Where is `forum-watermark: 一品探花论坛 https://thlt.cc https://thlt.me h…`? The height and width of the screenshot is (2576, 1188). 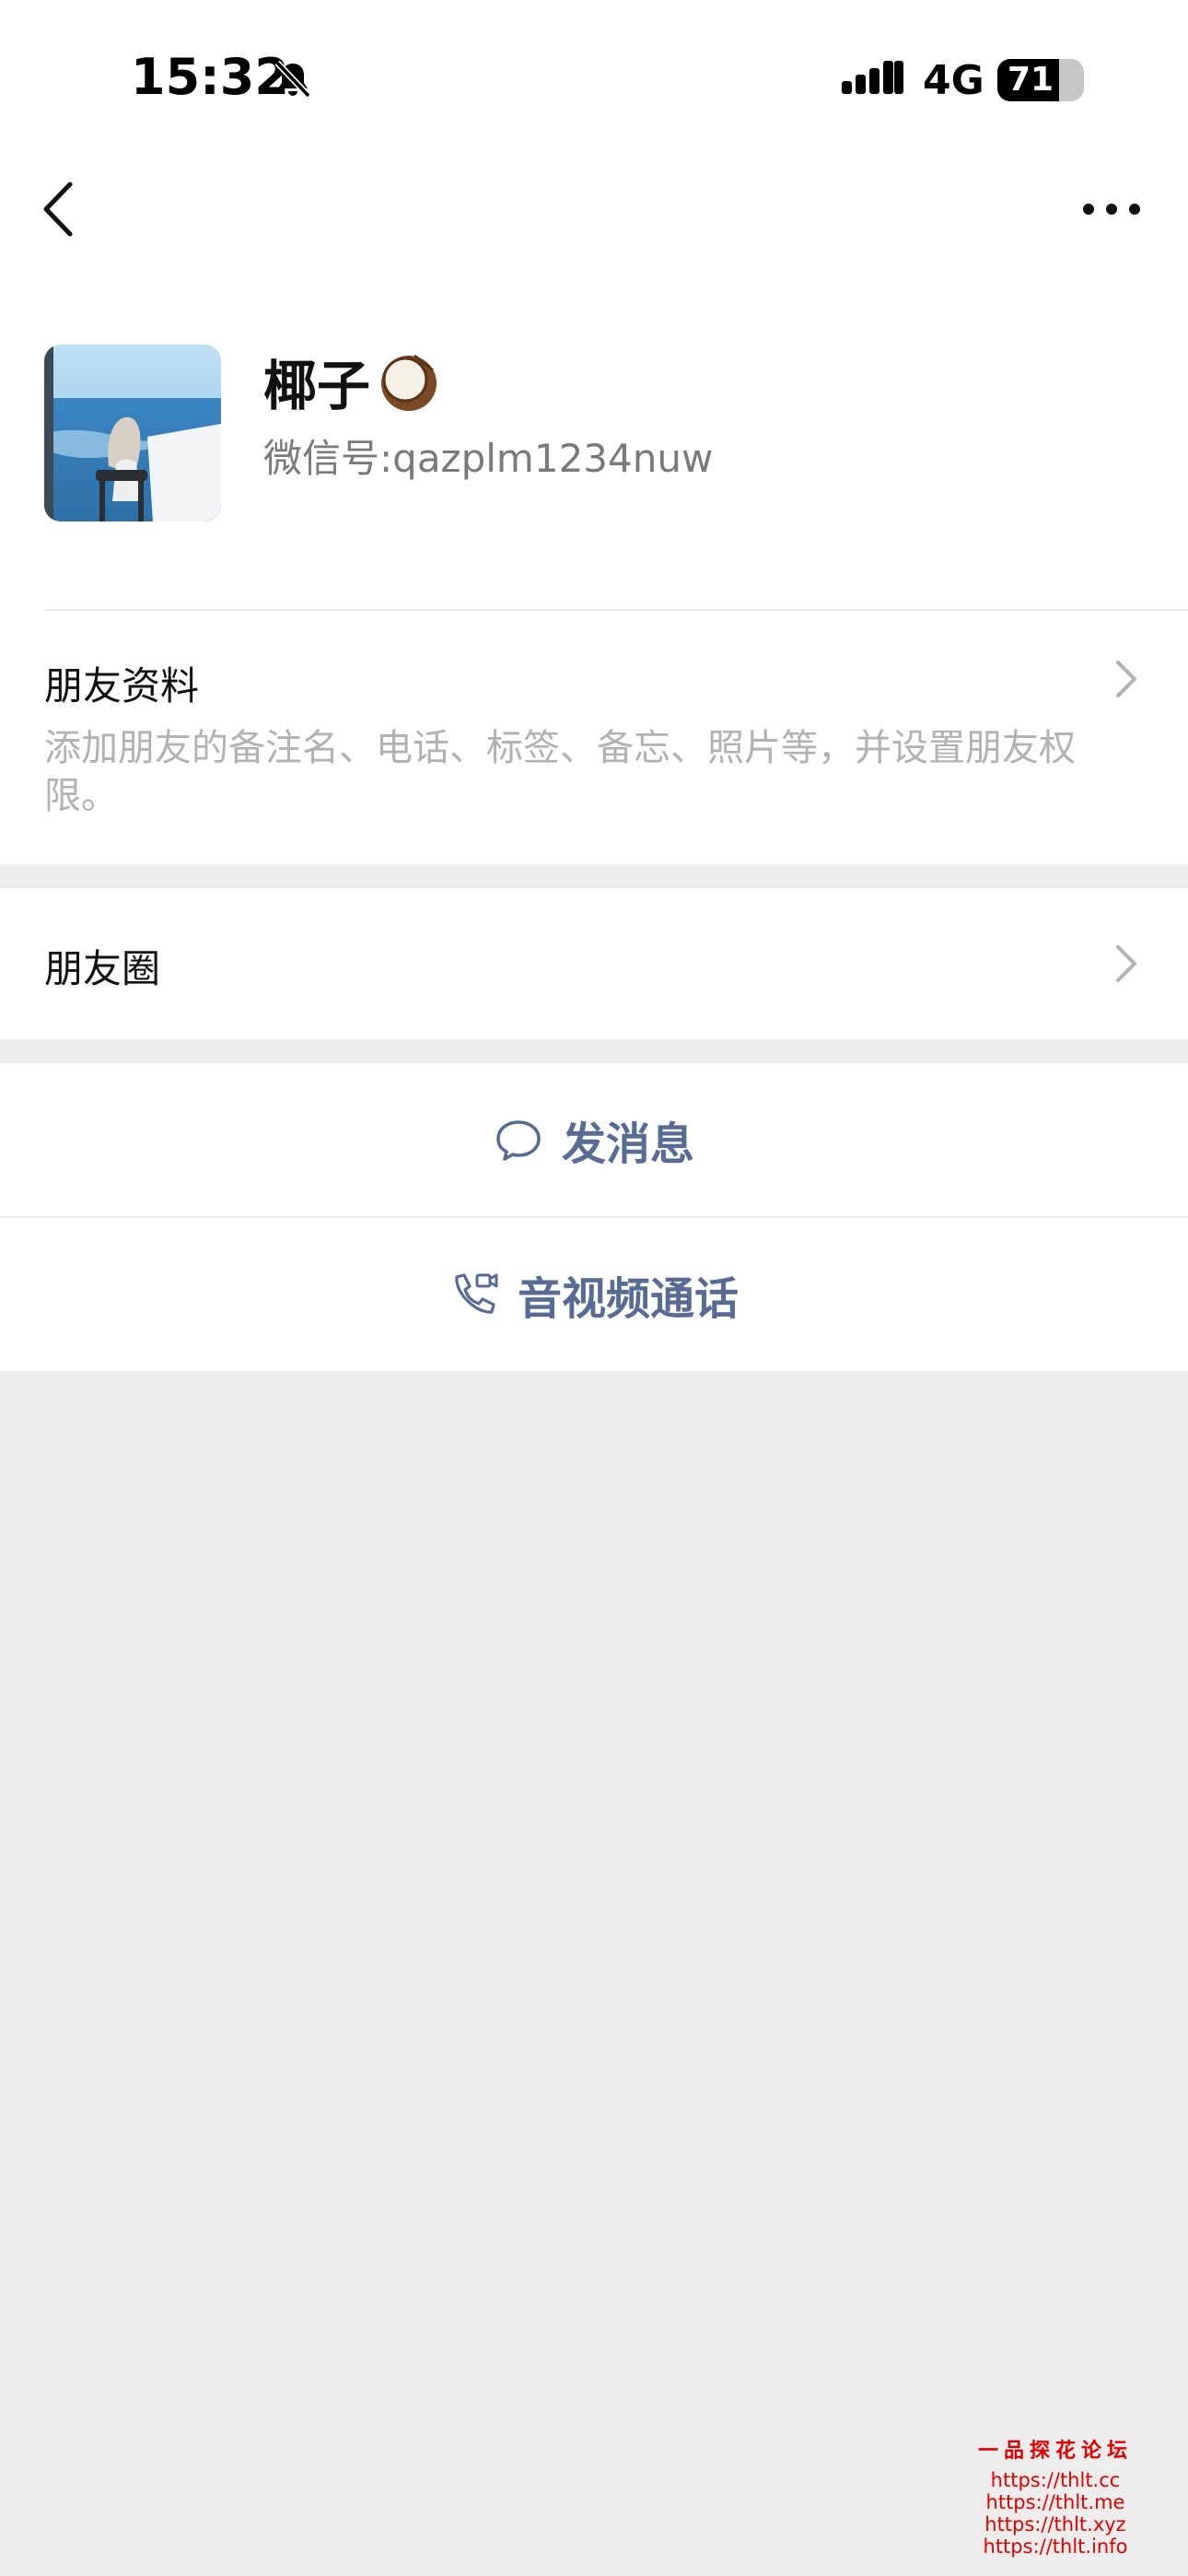 forum-watermark: 一品探花论坛 https://thlt.cc https://thlt.me h… is located at coordinates (1055, 2496).